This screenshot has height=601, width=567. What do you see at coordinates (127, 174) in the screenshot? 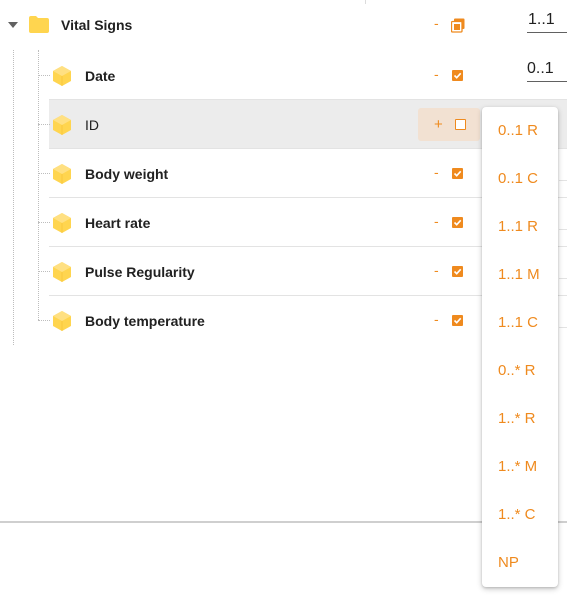
I see `tree-row-label: Body weight` at bounding box center [127, 174].